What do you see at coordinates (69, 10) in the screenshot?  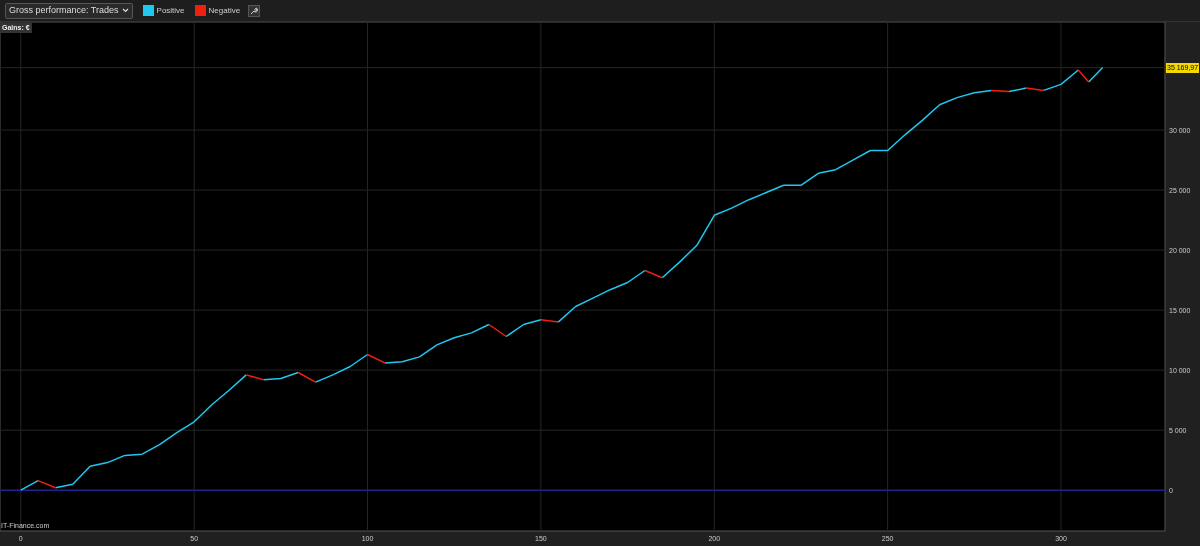 I see `chart-type-dropdown: Gross performance: Trades` at bounding box center [69, 10].